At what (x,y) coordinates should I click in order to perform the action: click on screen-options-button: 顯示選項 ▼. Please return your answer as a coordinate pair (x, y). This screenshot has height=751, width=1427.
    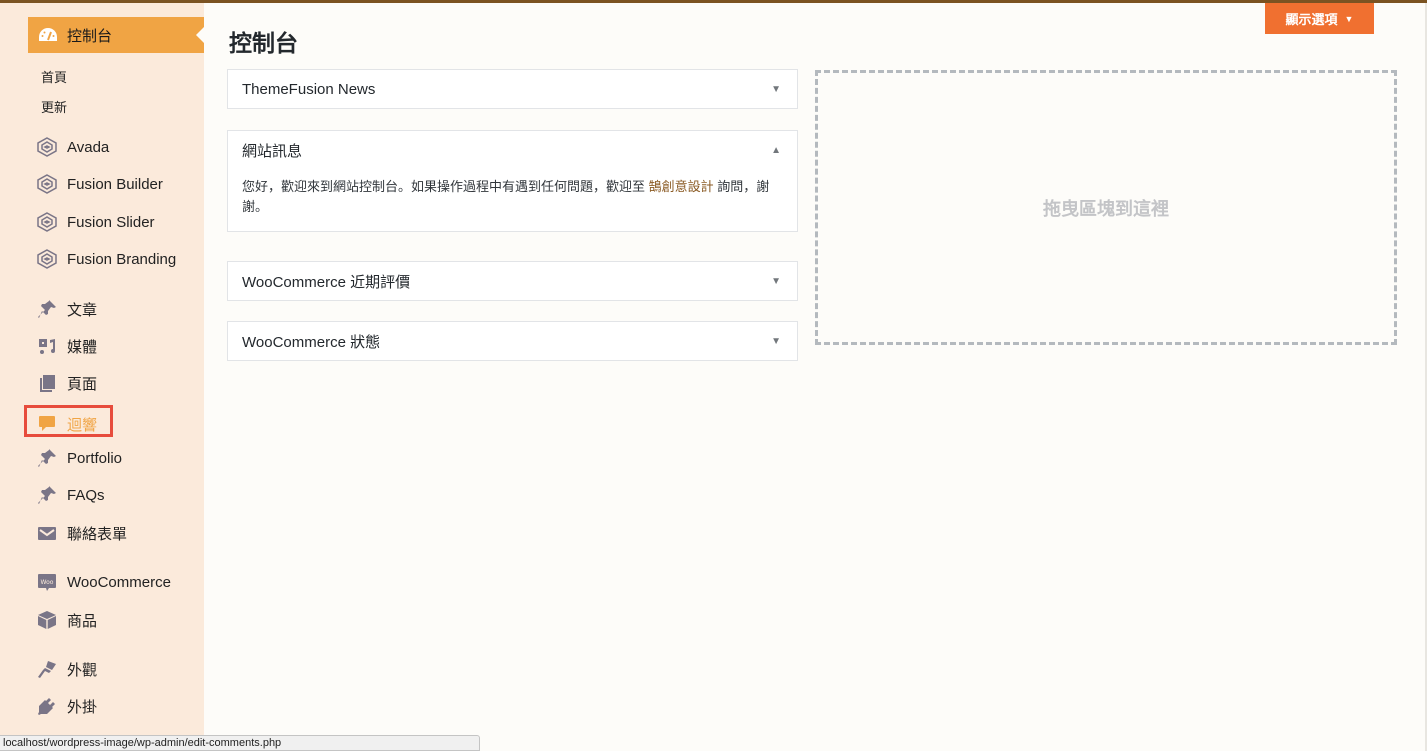
    Looking at the image, I should click on (1319, 18).